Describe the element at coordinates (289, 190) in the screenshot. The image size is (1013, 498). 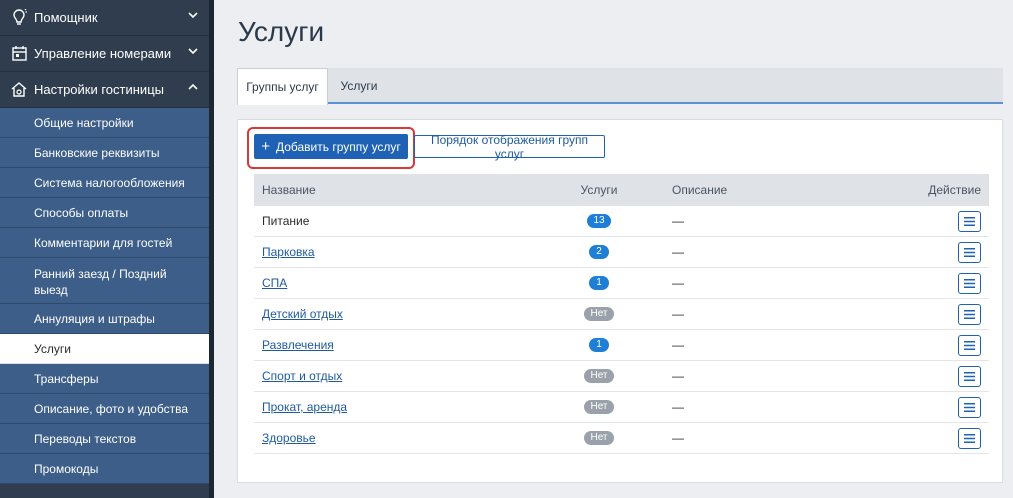
I see `header-name: Название` at that location.